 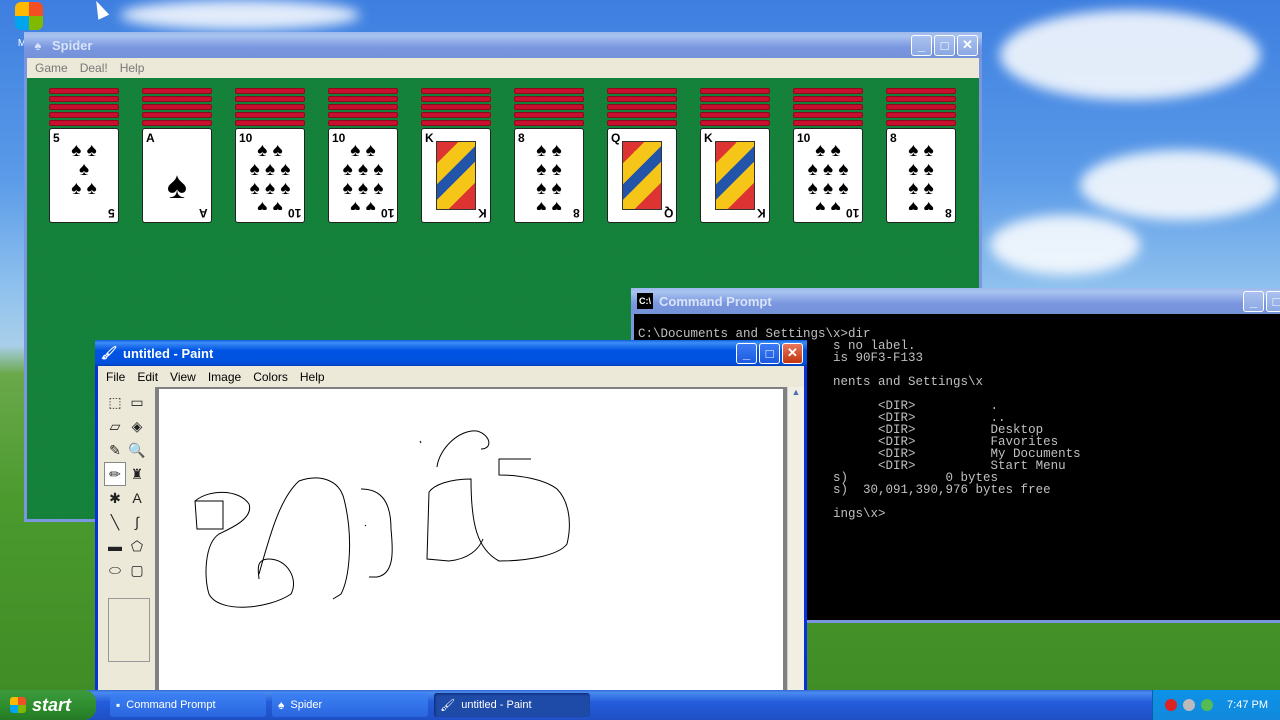 What do you see at coordinates (642, 175) in the screenshot?
I see `playing-card: QQ` at bounding box center [642, 175].